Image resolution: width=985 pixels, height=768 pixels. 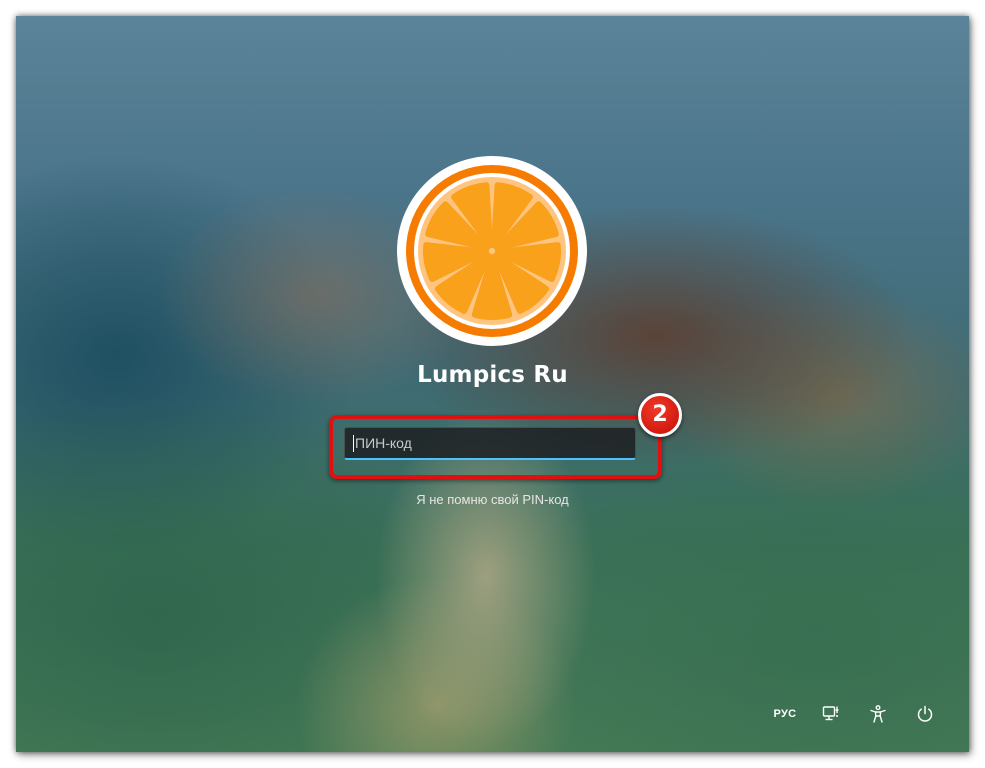 I want to click on user-avatar, so click(x=492, y=251).